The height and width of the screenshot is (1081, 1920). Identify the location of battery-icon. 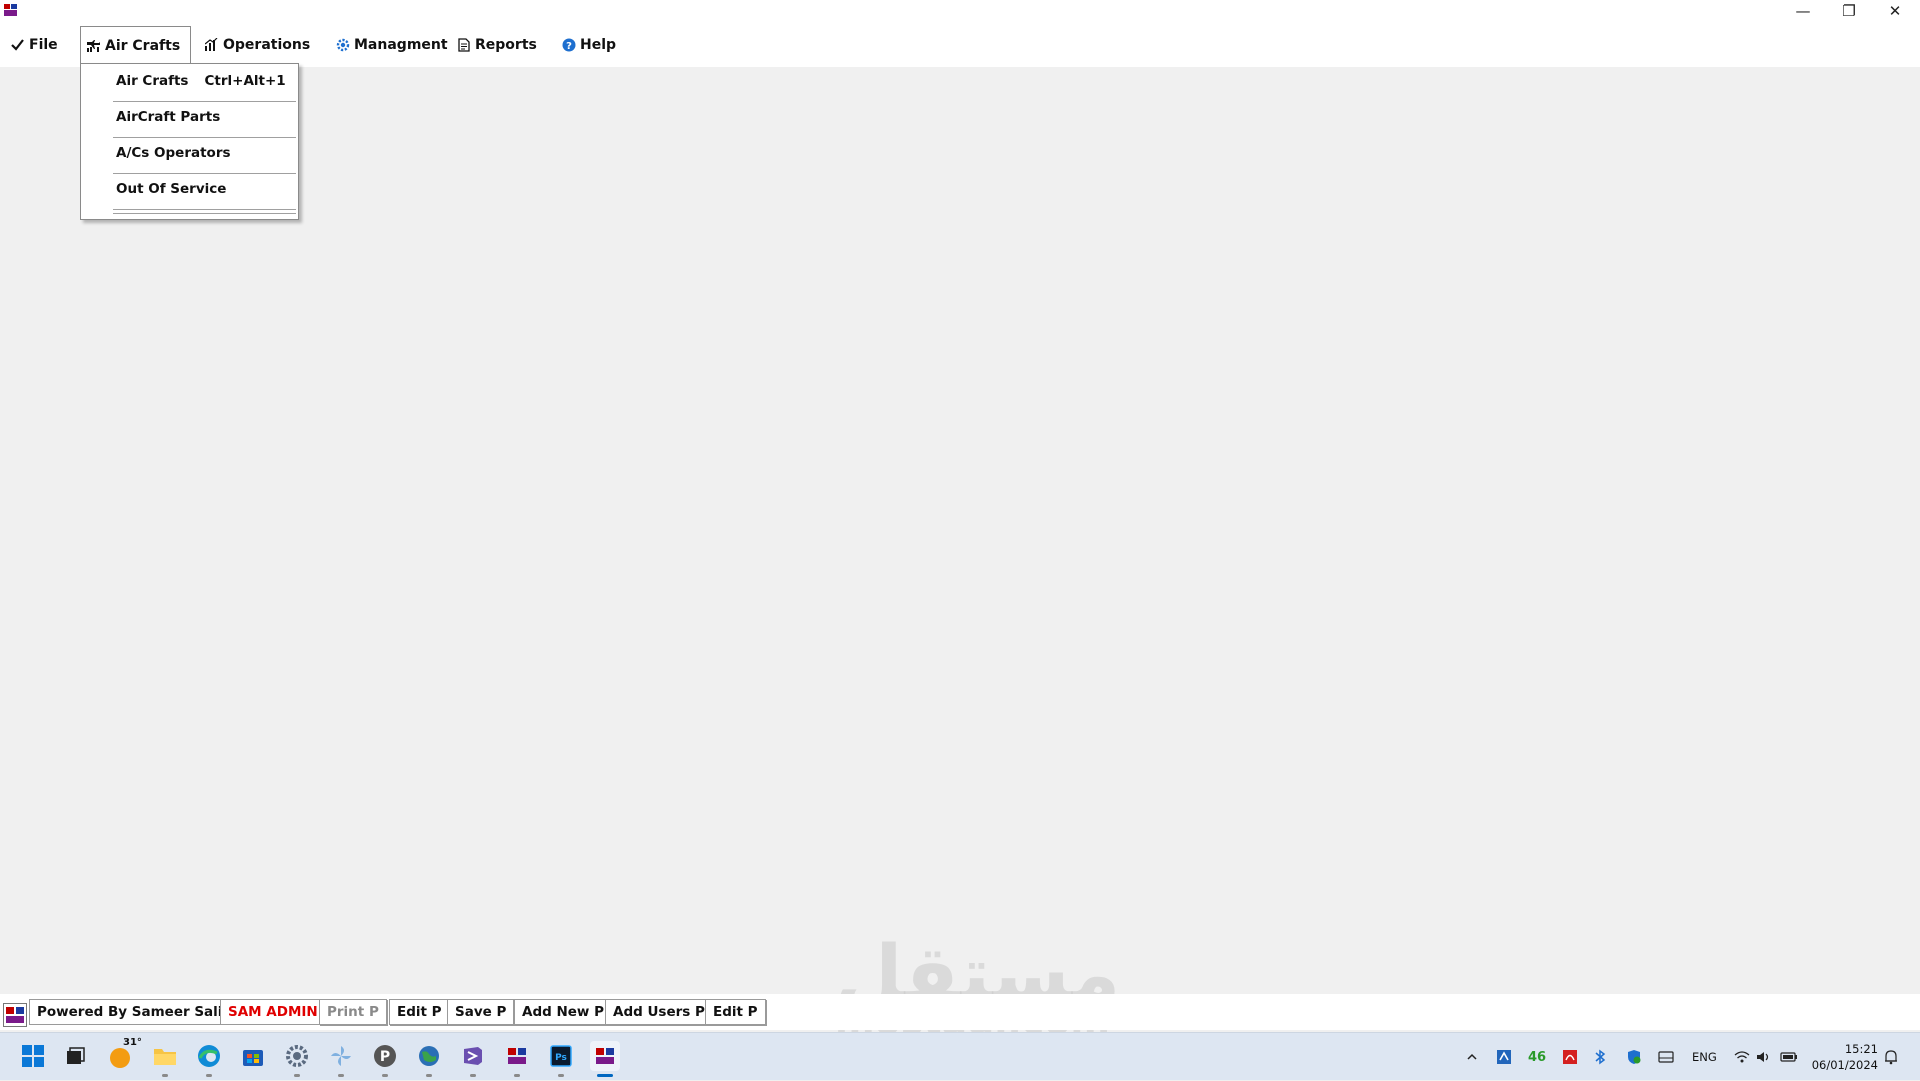
(1788, 1057).